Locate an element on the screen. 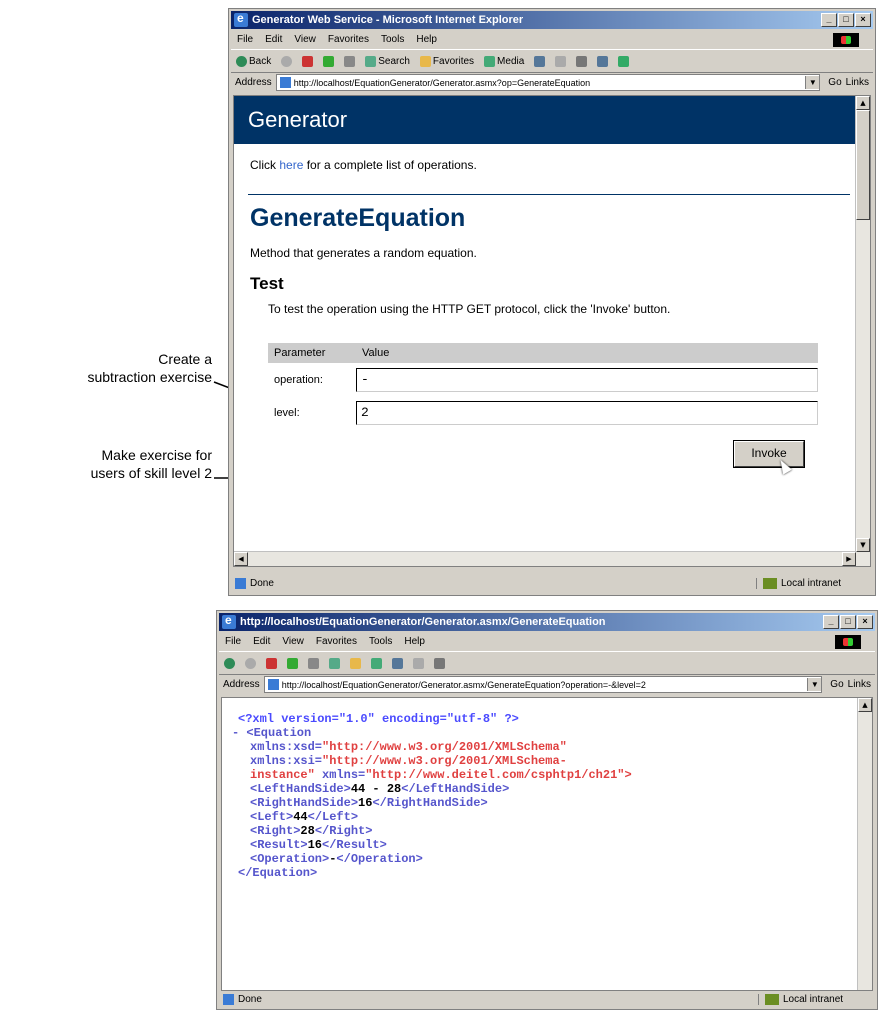  xml-right: <Right>28</Right> is located at coordinates (311, 831).